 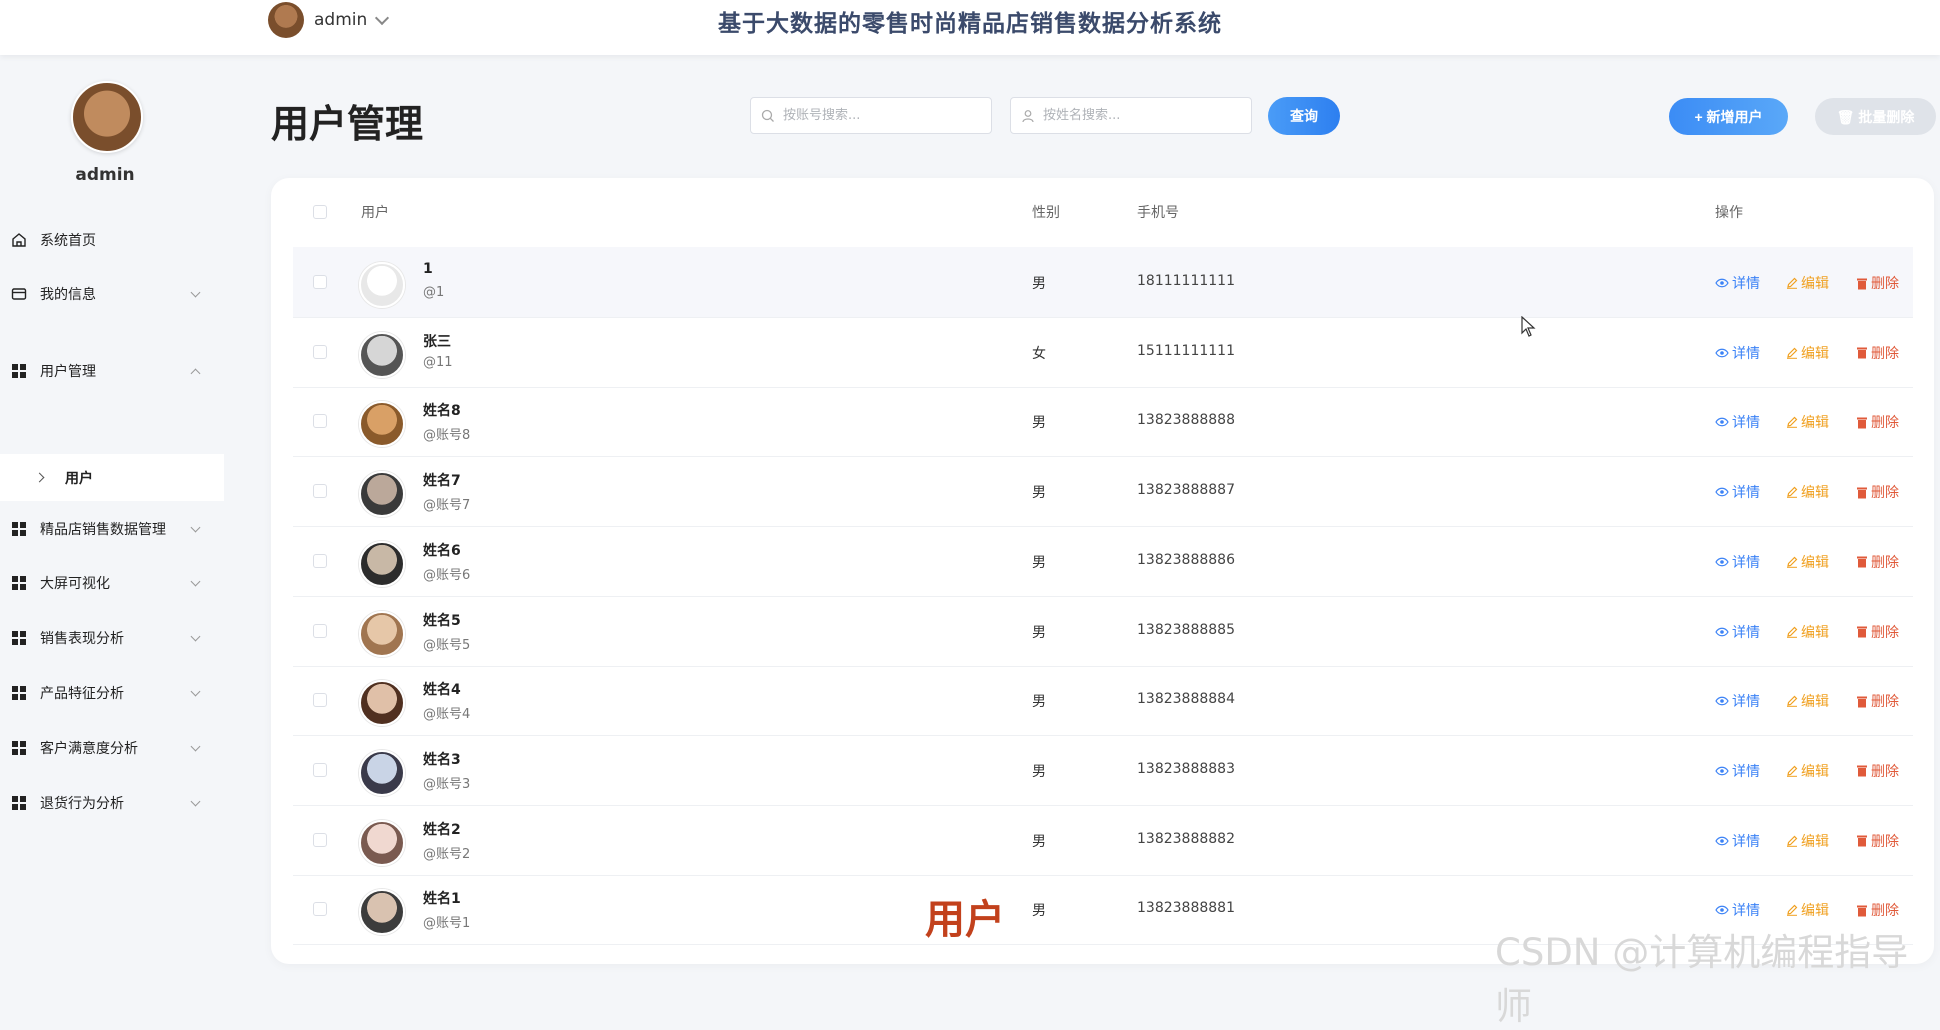 I want to click on sidebar-item-label: 产品特征分析, so click(x=82, y=694).